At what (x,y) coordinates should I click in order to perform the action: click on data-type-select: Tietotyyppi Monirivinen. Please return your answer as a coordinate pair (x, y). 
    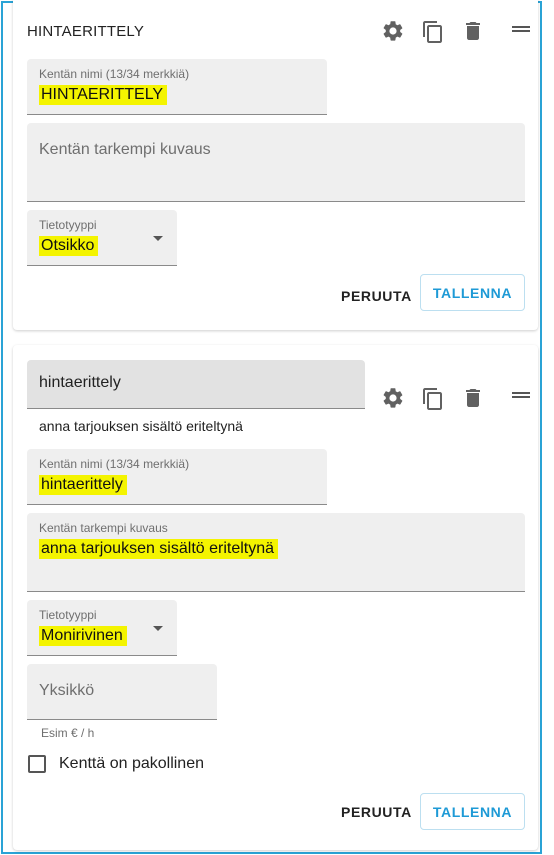
    Looking at the image, I should click on (102, 628).